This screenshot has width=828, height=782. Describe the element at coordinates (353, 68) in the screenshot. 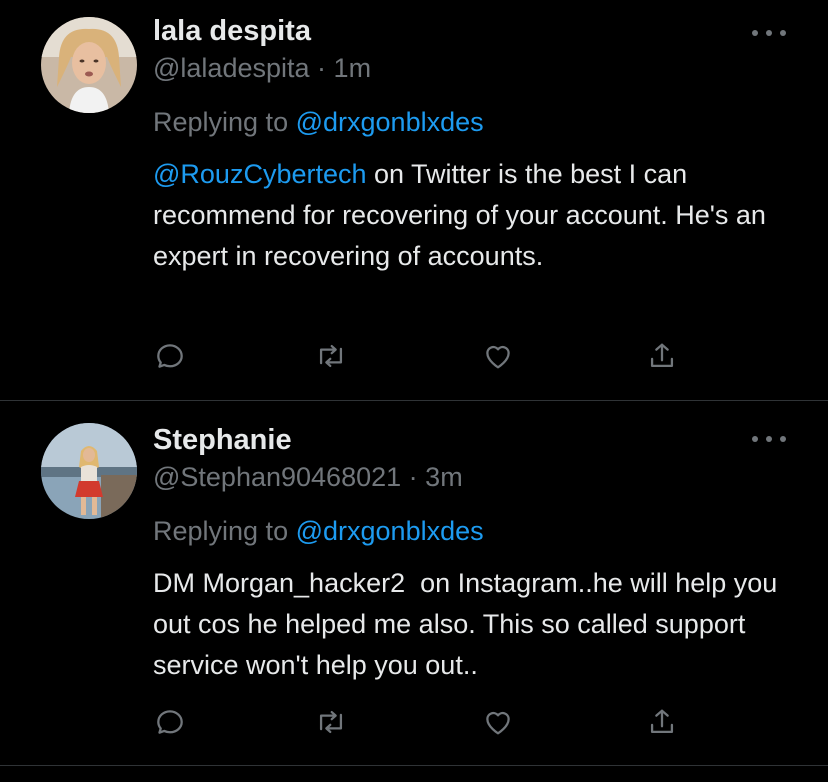

I see `timestamp: 1m` at that location.